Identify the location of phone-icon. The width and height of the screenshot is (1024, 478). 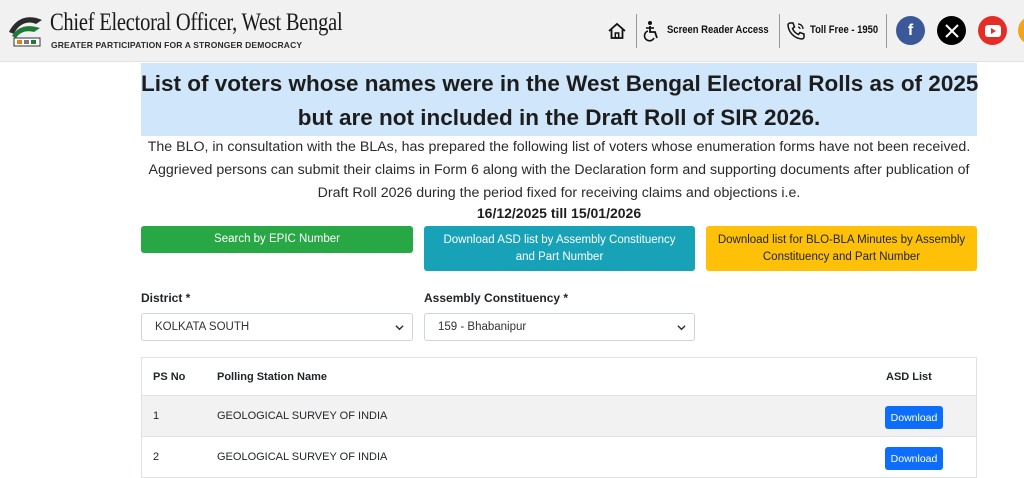
(796, 31).